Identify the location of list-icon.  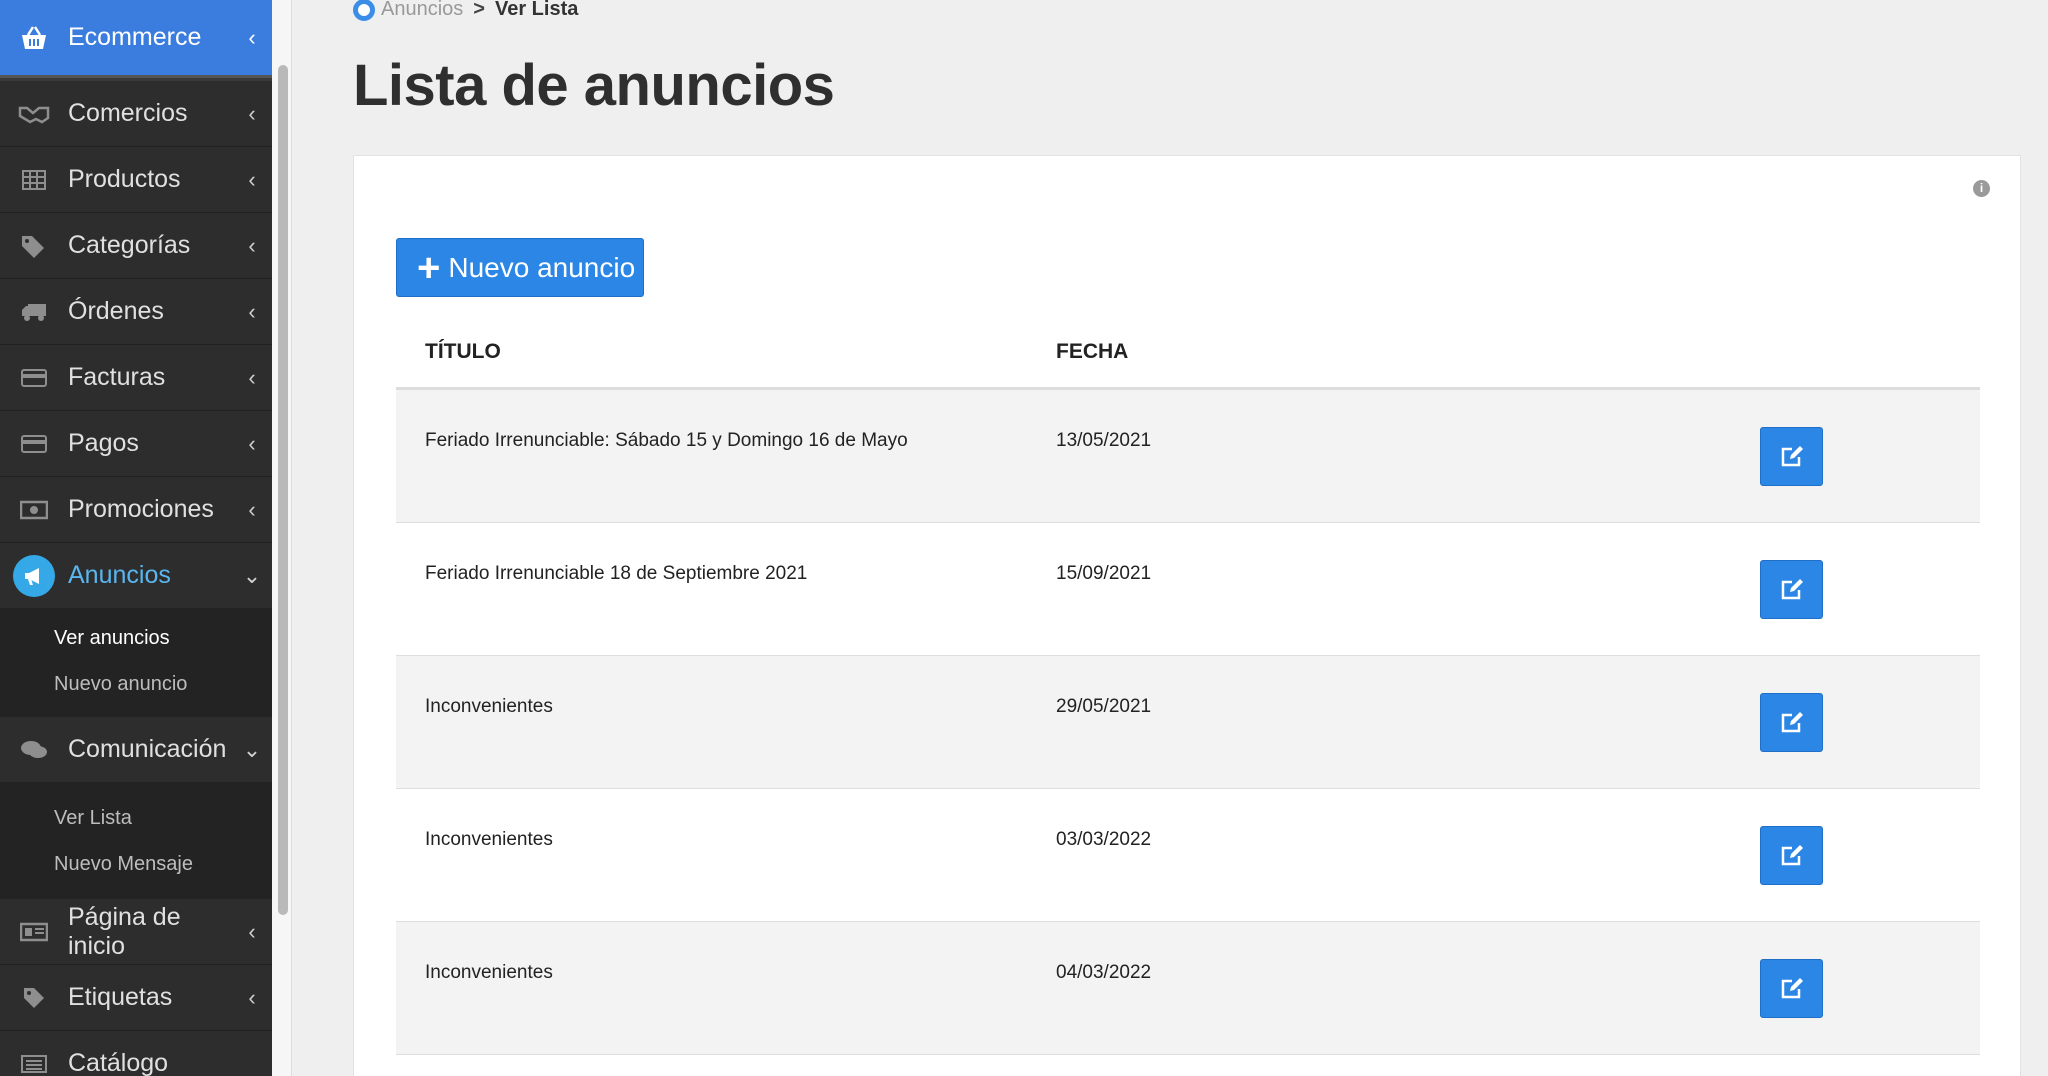
(34, 1064).